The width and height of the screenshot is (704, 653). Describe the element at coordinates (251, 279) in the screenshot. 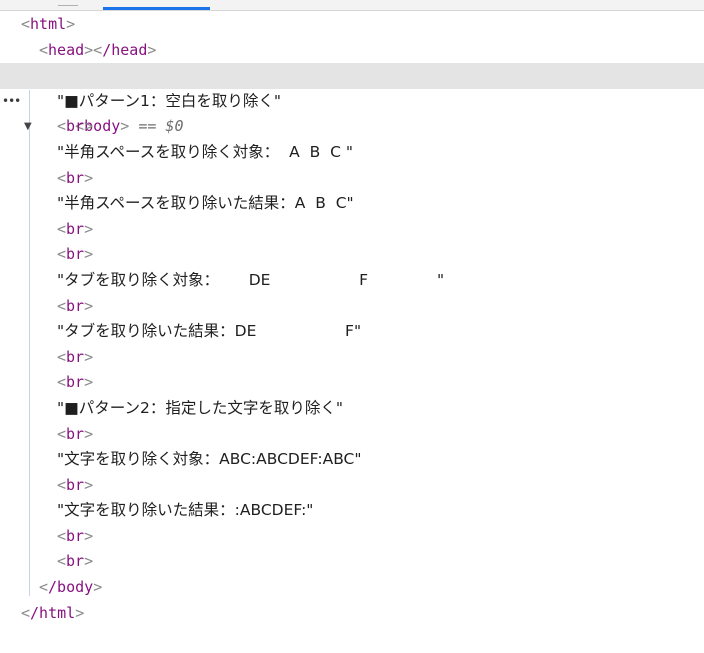

I see `text-node-value: "タブを取り除く対象： DE F "` at that location.